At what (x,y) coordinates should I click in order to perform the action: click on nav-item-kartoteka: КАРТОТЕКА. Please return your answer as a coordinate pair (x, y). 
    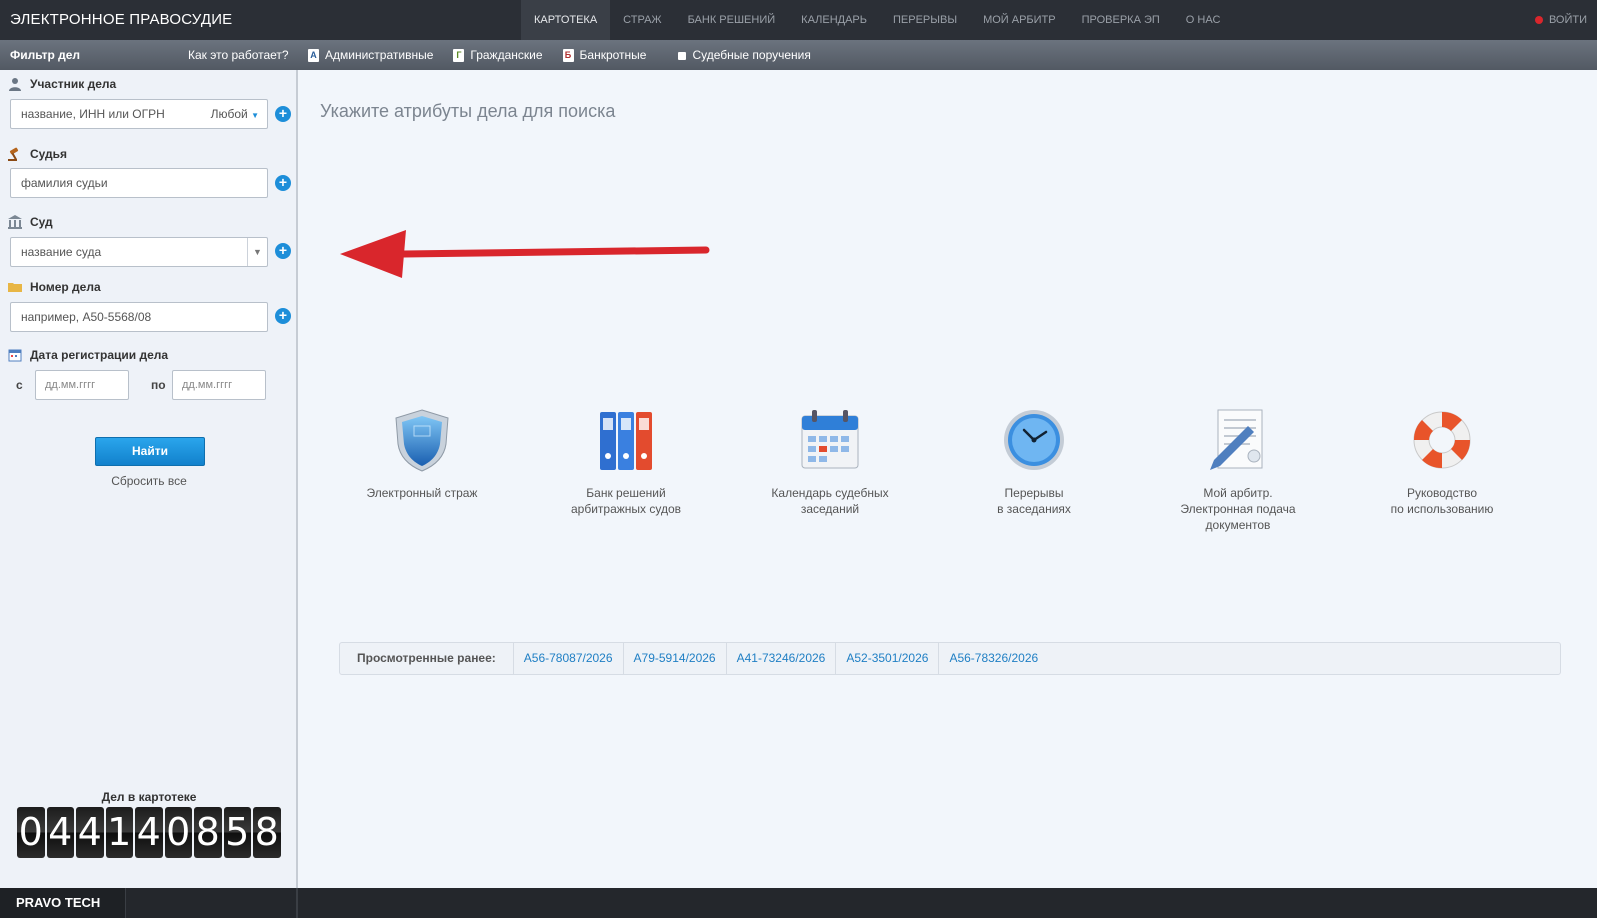
    Looking at the image, I should click on (566, 20).